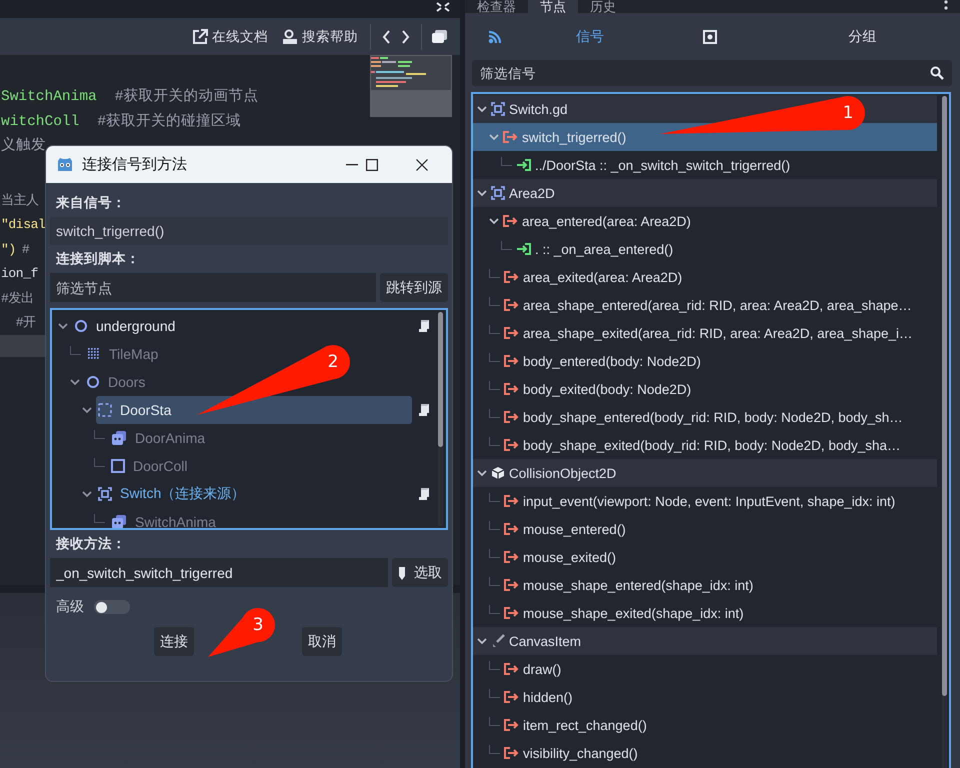 Image resolution: width=960 pixels, height=768 pixels. Describe the element at coordinates (574, 137) in the screenshot. I see `signal-tree-label: switch_trigerred()` at that location.